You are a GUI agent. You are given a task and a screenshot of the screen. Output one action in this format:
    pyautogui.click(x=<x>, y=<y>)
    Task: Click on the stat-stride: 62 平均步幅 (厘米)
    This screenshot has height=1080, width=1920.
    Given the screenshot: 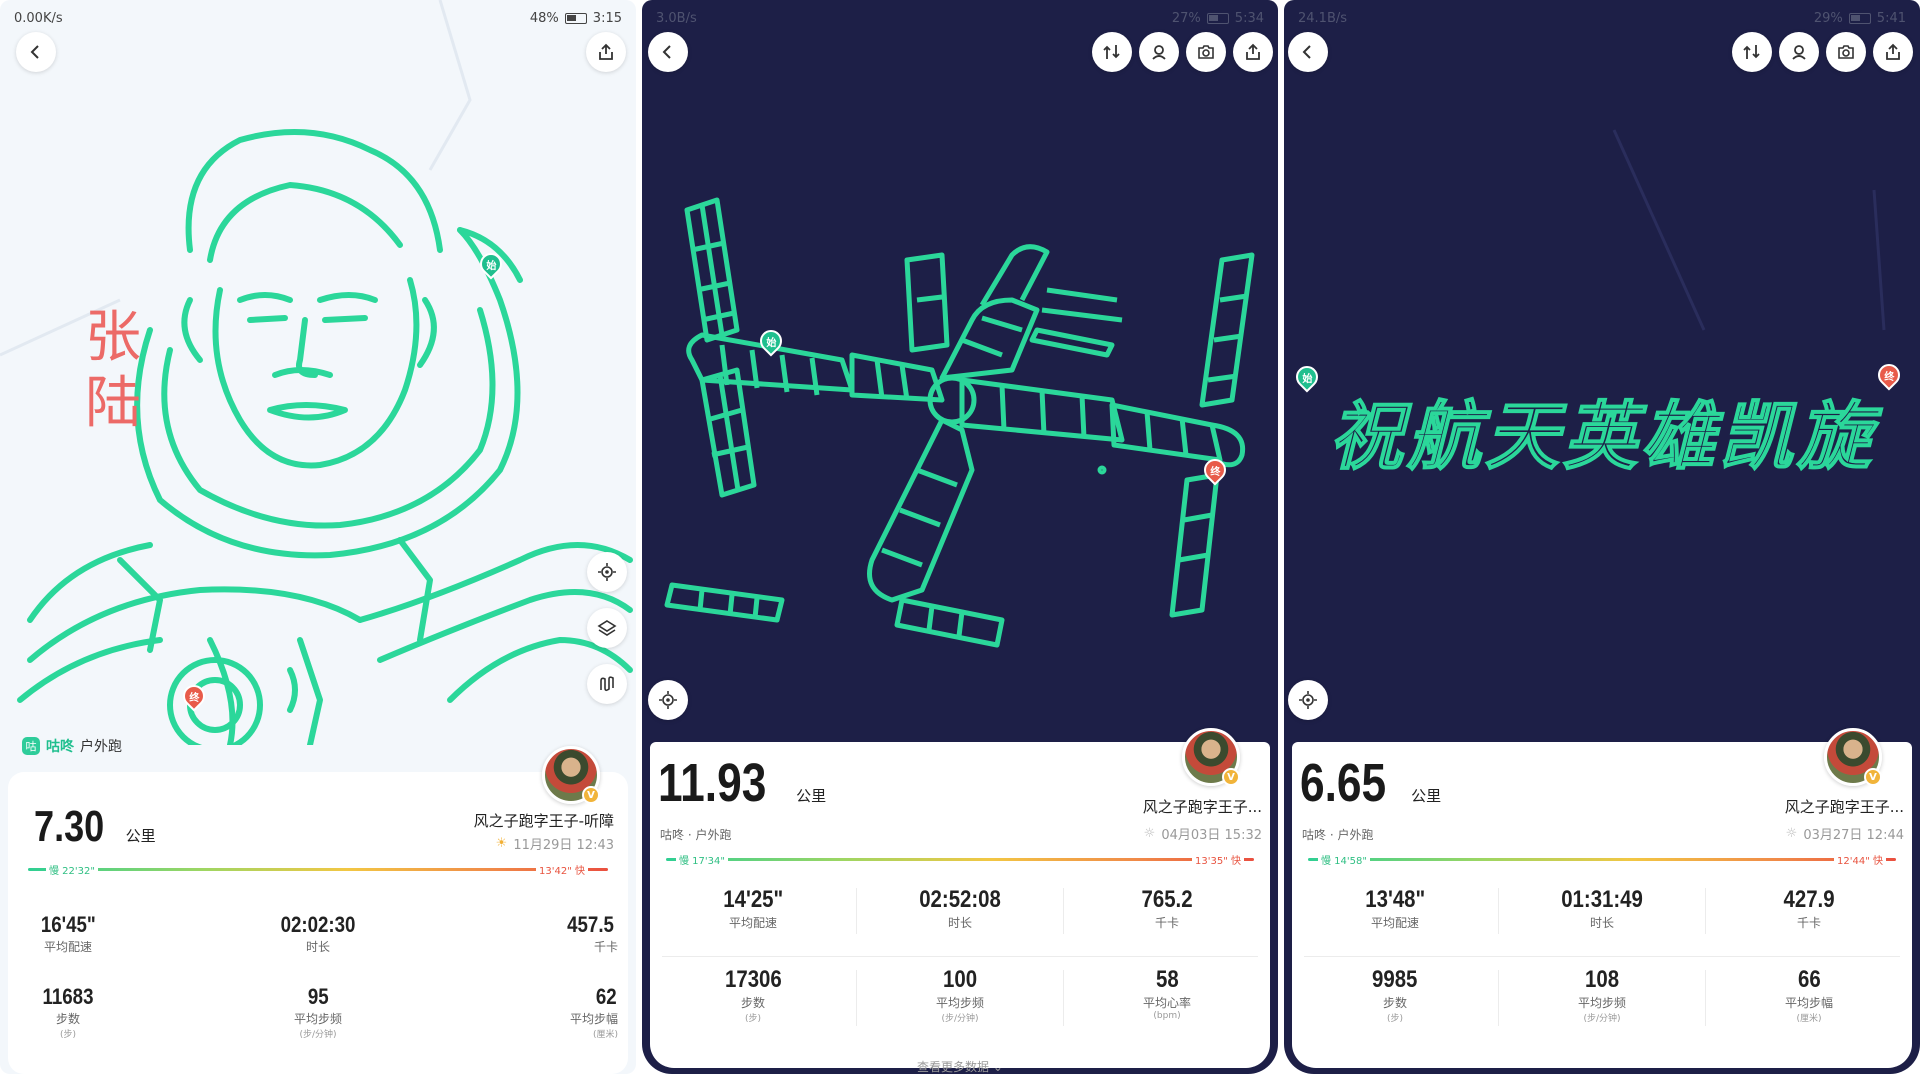 What is the action you would take?
    pyautogui.click(x=593, y=1012)
    